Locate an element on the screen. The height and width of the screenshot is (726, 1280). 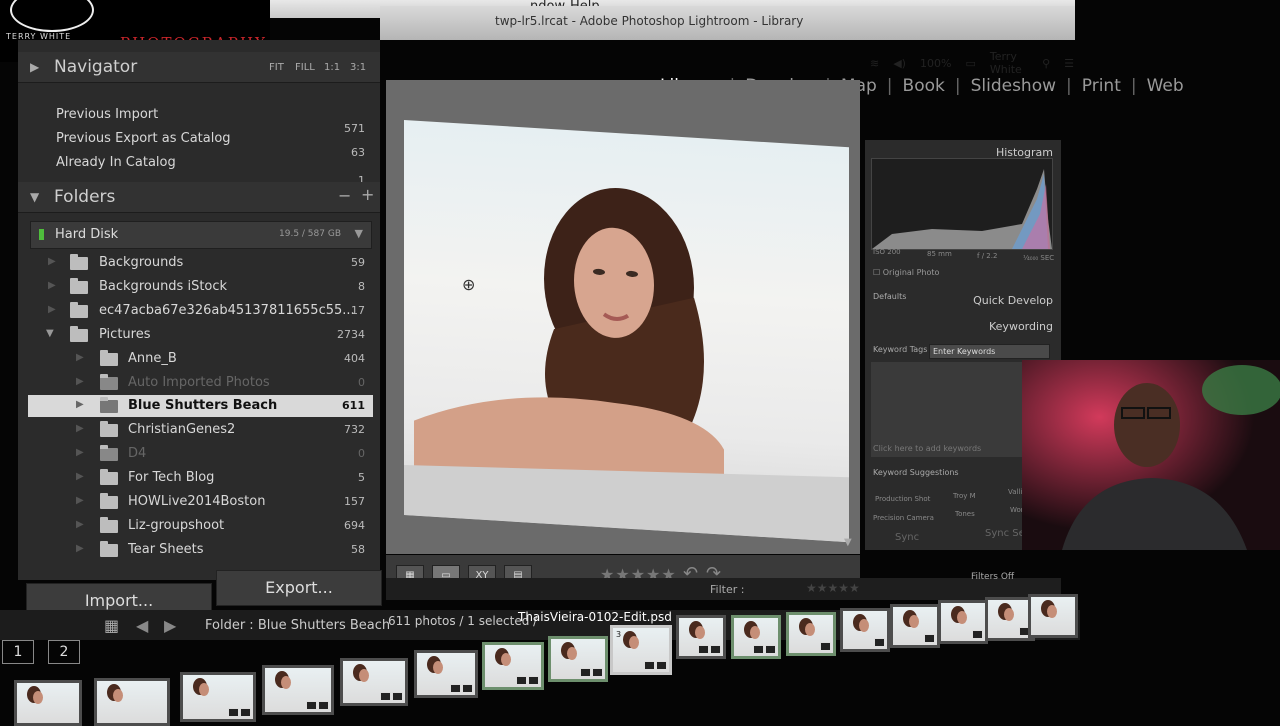
zoom-fill: FILL is located at coordinates (305, 67).